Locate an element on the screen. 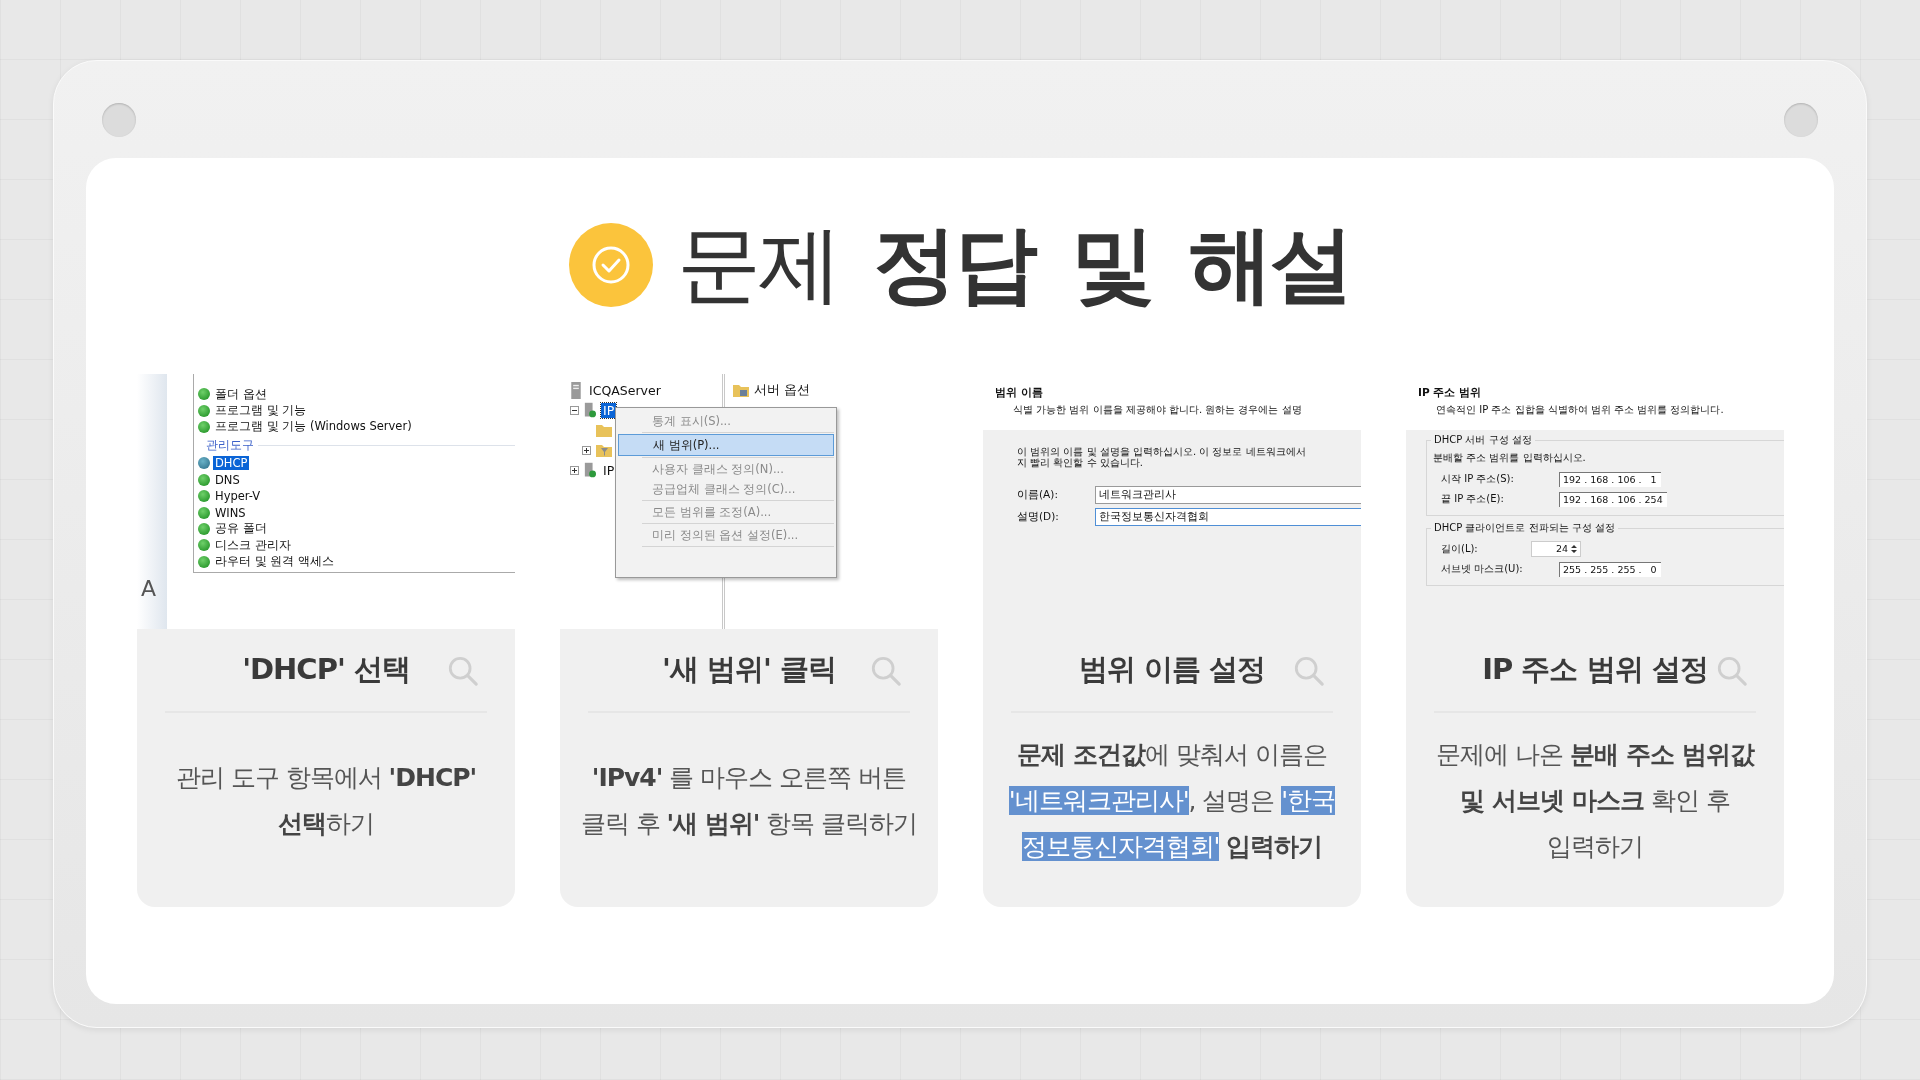 Image resolution: width=1920 pixels, height=1080 pixels. field-label: 서브넷 마스크(U): is located at coordinates (1482, 569).